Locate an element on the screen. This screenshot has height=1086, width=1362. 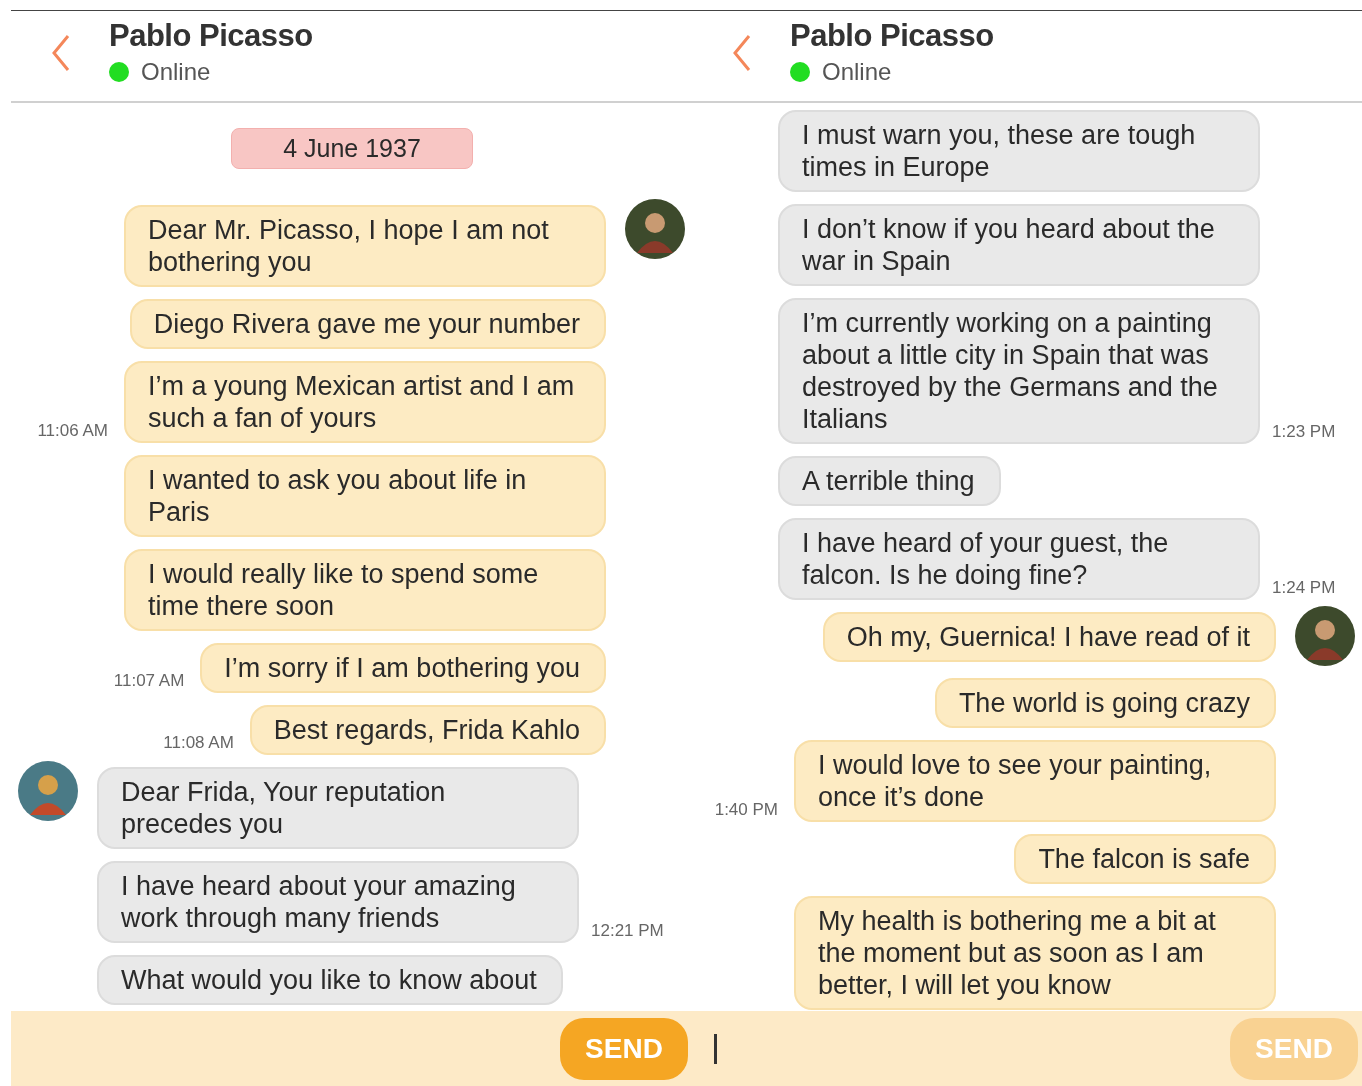
message-bubble: I have heard of your guest, the falcon. Is he doing fine? is located at coordinates (1019, 559).